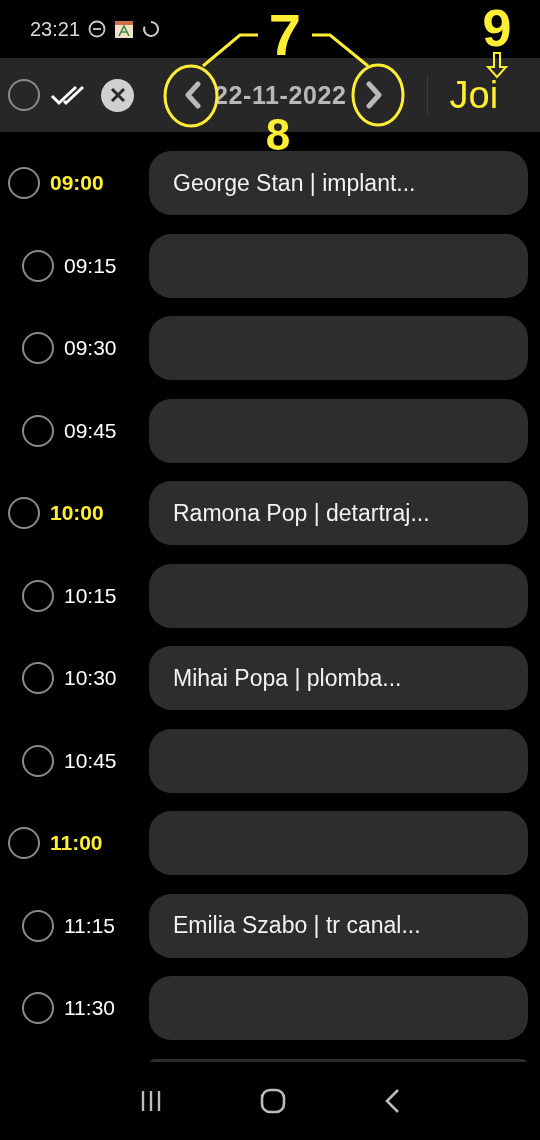 The width and height of the screenshot is (540, 1140). I want to click on slot-time: 09:30, so click(90, 348).